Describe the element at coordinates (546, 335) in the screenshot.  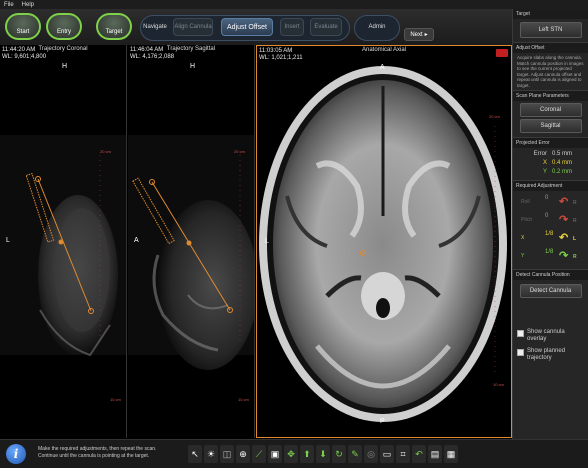
I see `checkbox-label: Show cannula overlay` at that location.